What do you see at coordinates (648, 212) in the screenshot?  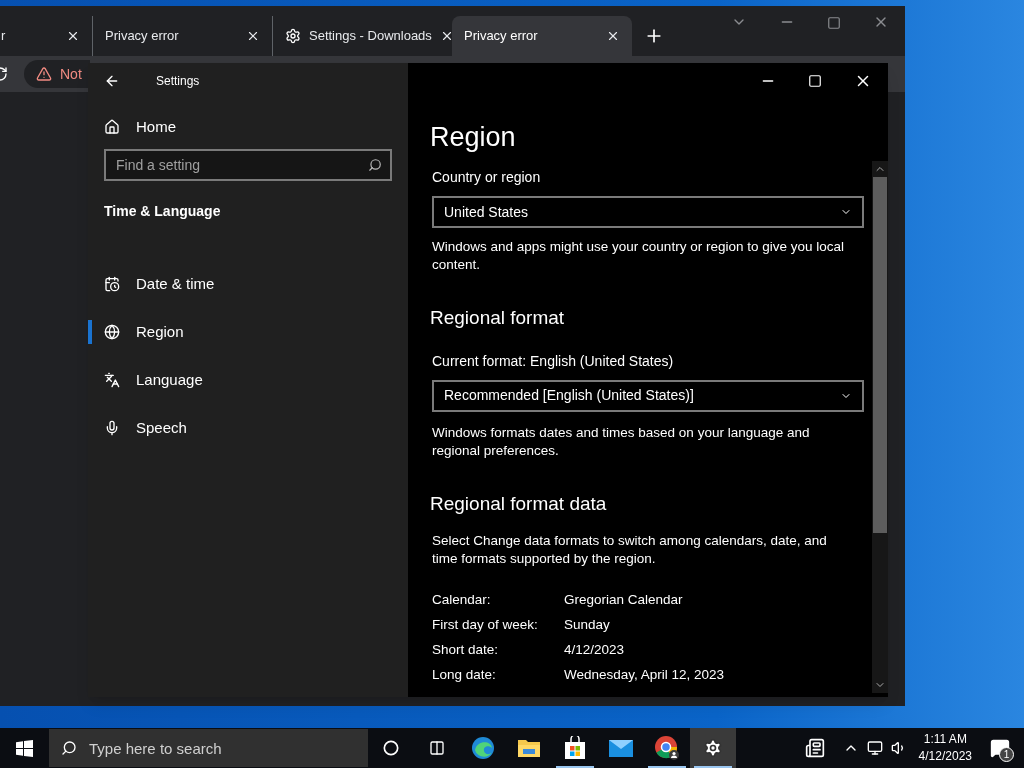 I see `country-dropdown: United States` at bounding box center [648, 212].